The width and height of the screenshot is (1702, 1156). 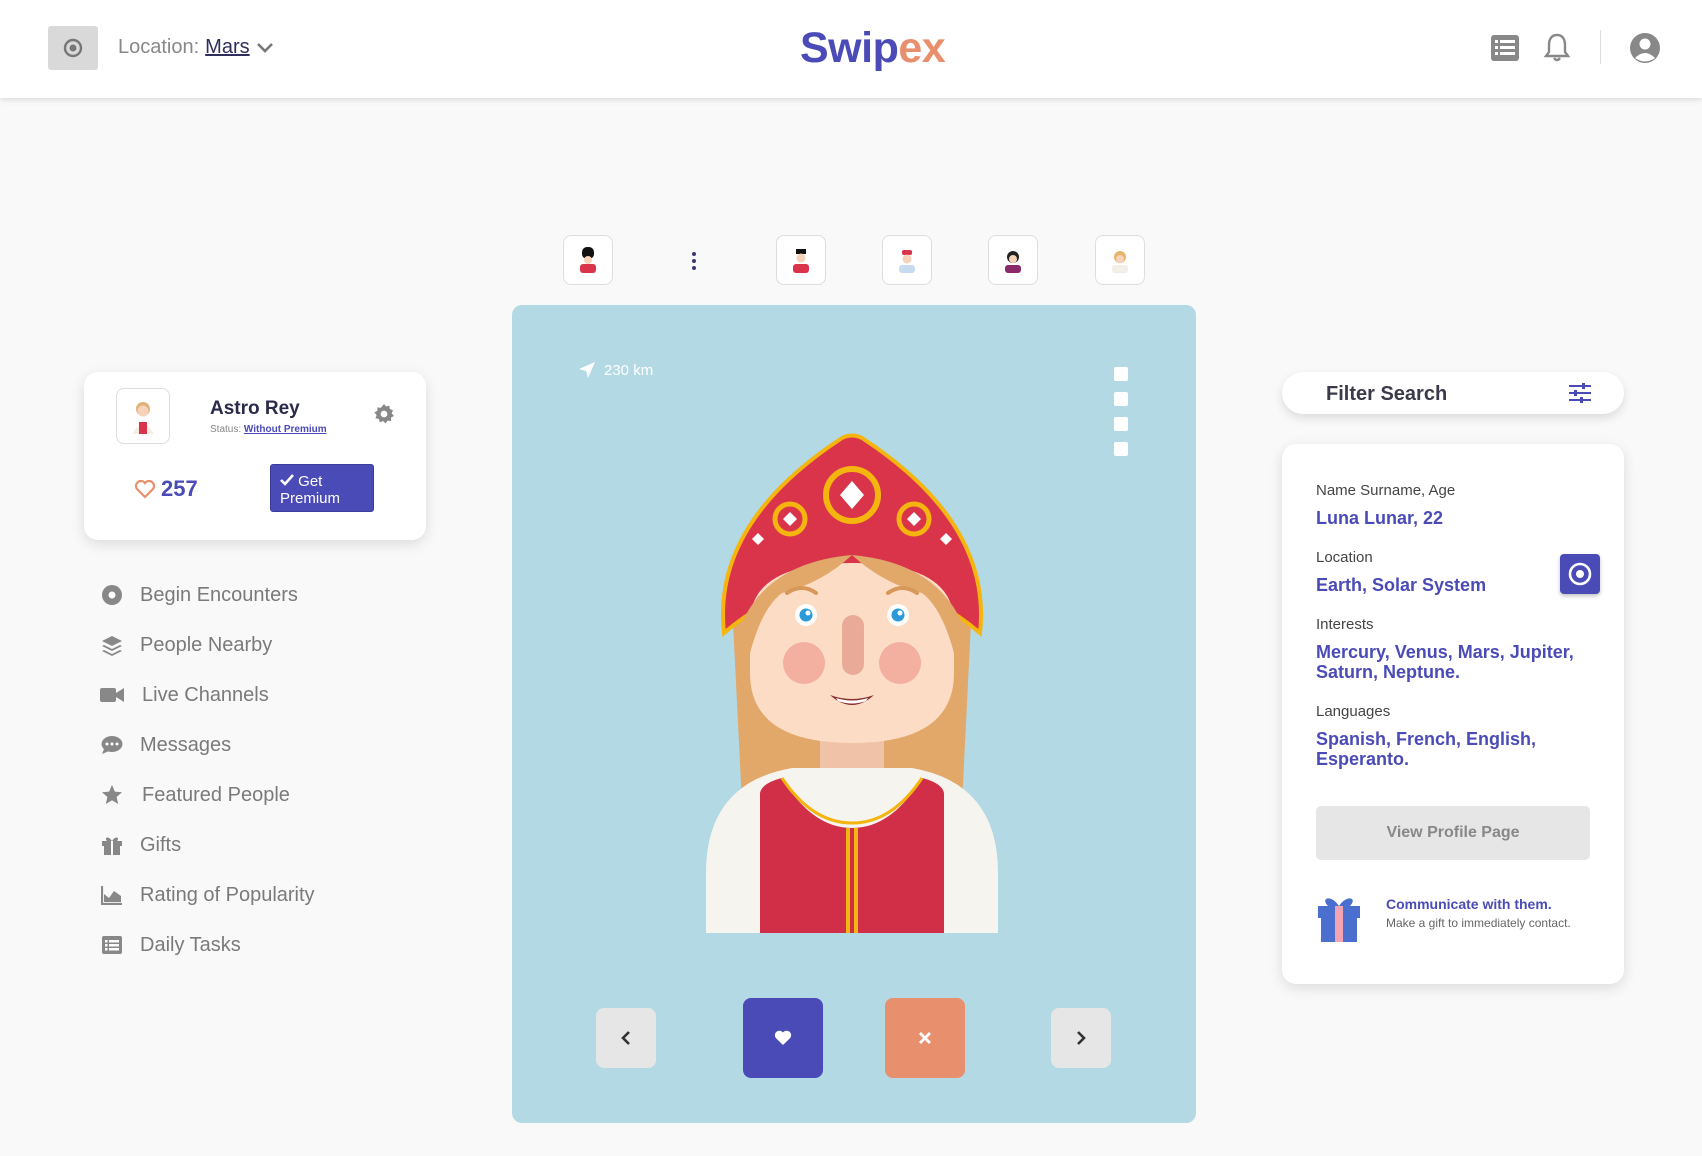 I want to click on sidebar-label: Messages, so click(x=186, y=744).